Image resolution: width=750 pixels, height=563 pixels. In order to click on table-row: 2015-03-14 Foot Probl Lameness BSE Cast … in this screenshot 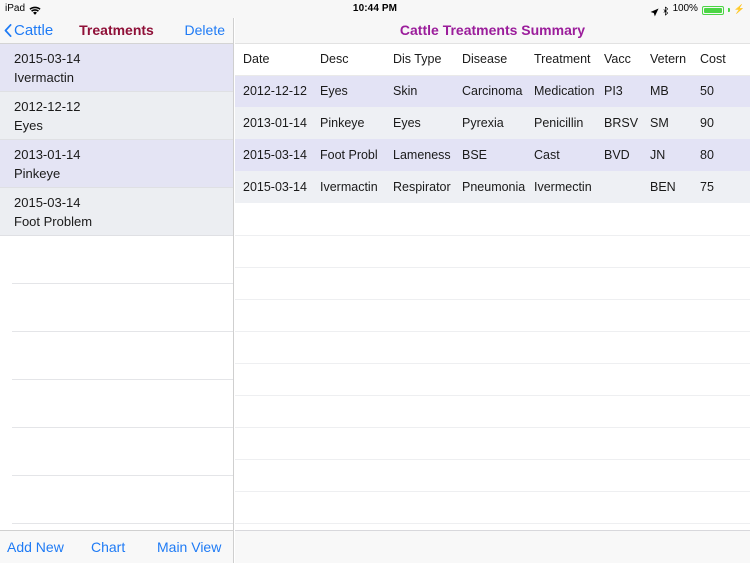, I will do `click(492, 155)`.